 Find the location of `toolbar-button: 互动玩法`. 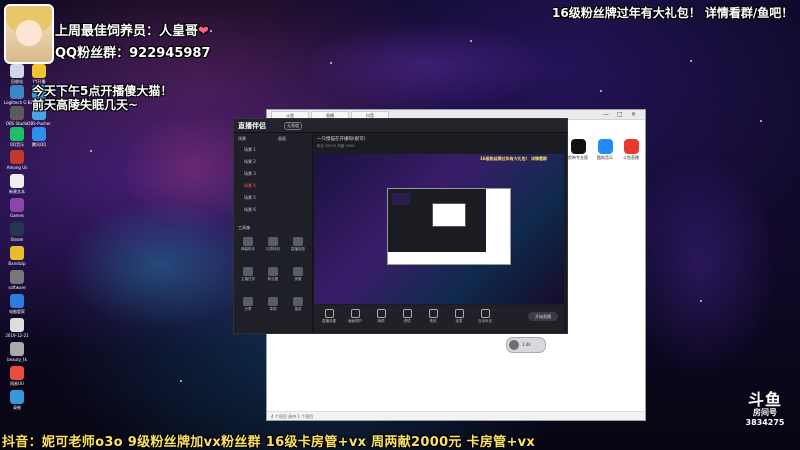

toolbar-button: 互动玩法 is located at coordinates (485, 316).